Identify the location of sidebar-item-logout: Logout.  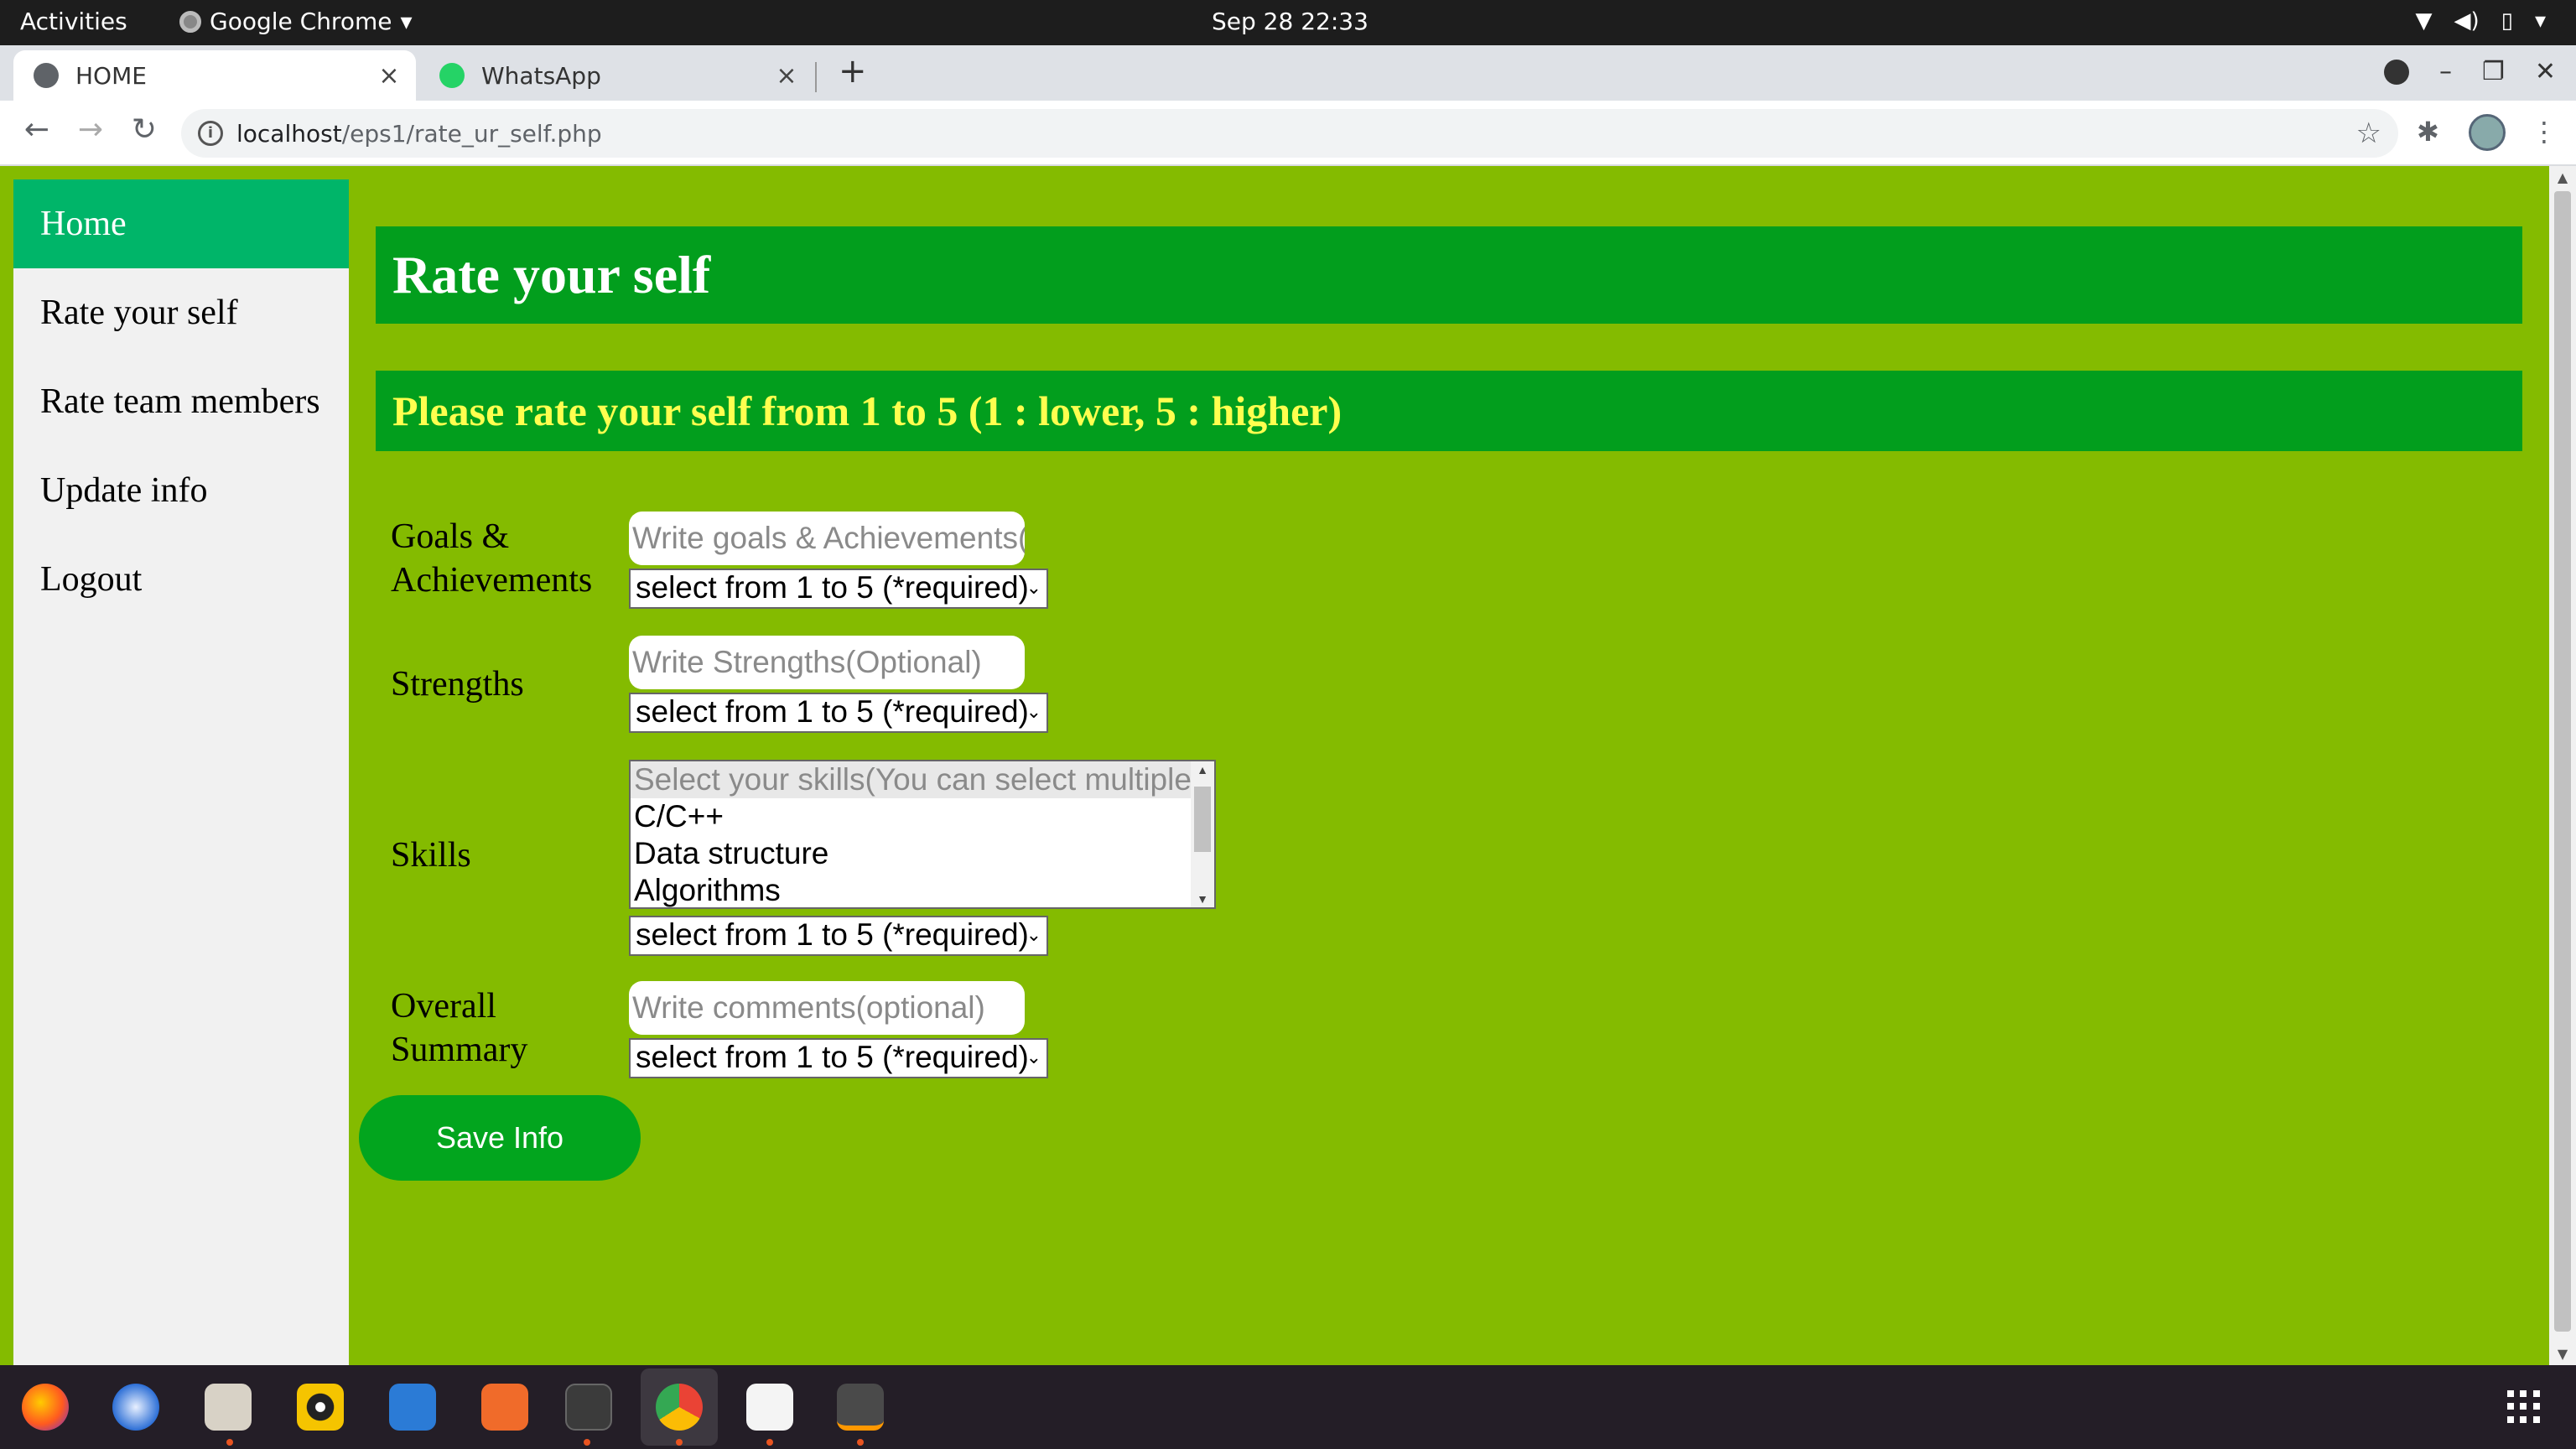
(181, 579).